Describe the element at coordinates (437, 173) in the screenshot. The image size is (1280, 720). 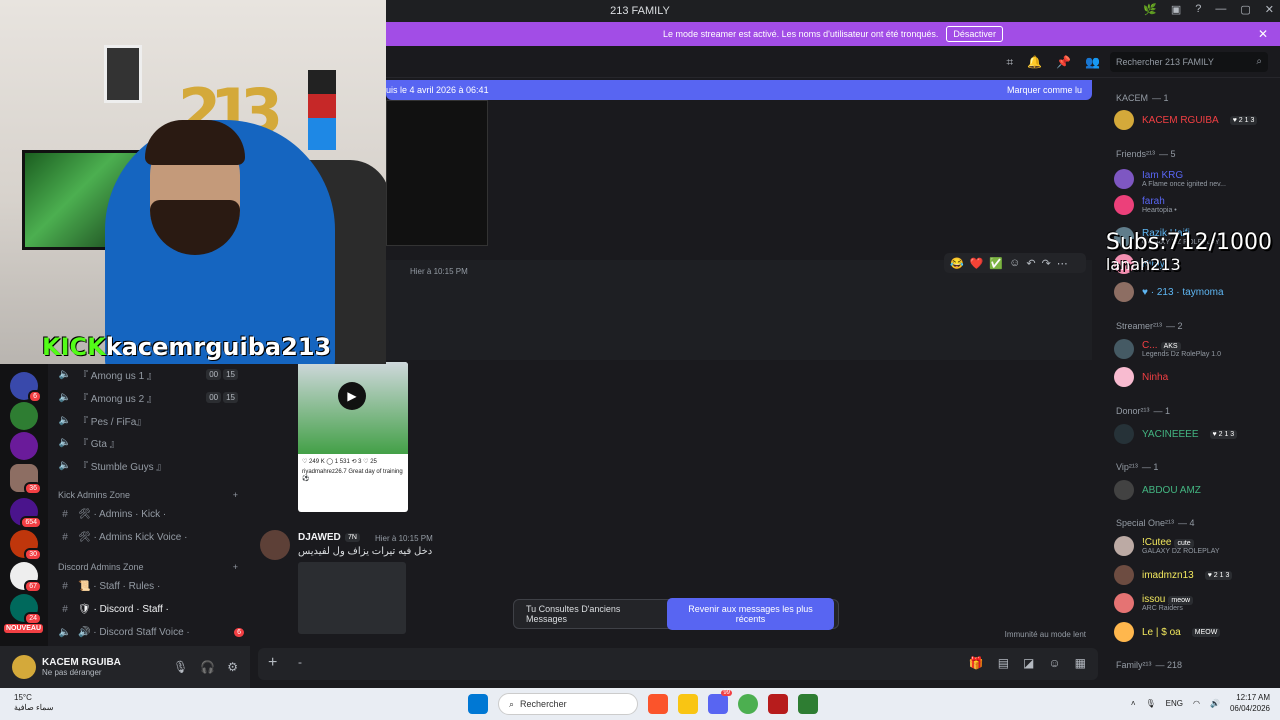
I see `embed-image` at that location.